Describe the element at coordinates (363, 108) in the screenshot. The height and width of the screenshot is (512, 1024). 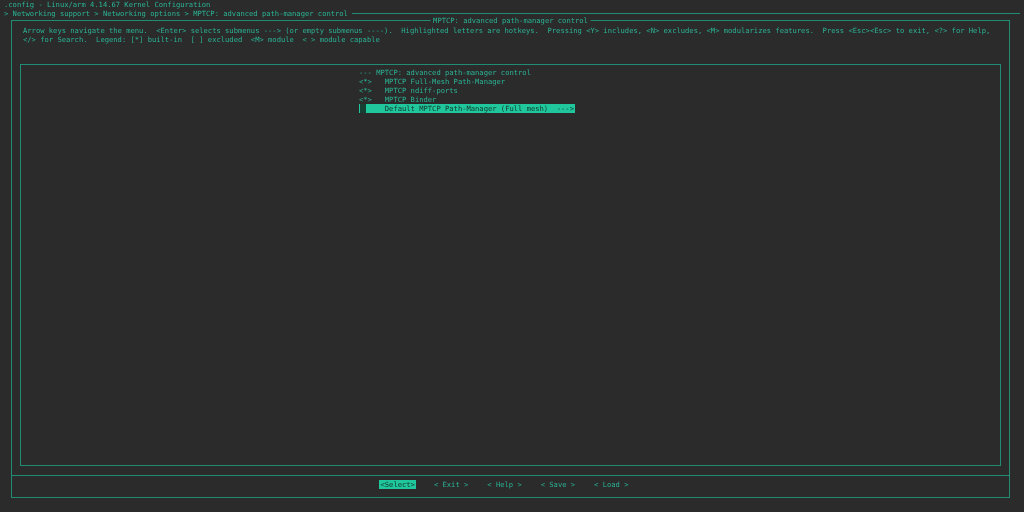
I see `text-cursor` at that location.